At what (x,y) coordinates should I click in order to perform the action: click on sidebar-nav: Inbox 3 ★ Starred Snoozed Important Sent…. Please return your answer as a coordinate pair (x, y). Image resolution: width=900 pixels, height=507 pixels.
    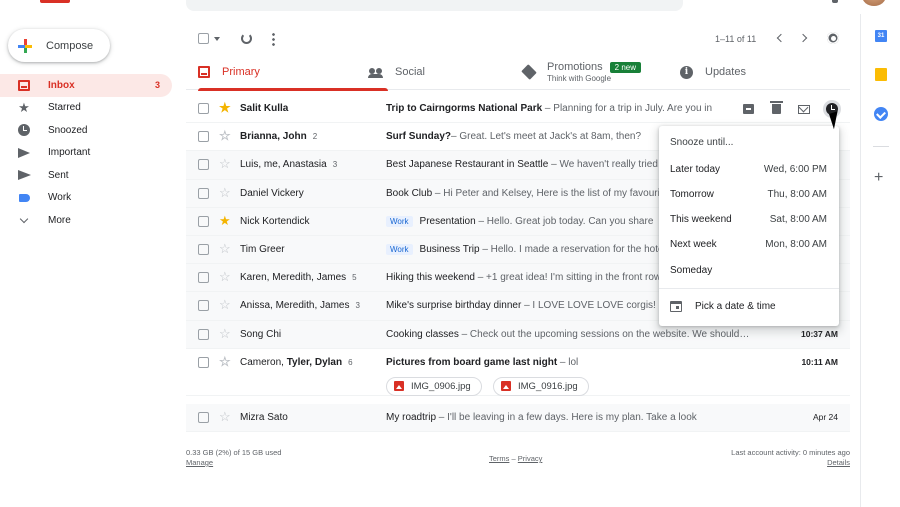
    Looking at the image, I should click on (86, 153).